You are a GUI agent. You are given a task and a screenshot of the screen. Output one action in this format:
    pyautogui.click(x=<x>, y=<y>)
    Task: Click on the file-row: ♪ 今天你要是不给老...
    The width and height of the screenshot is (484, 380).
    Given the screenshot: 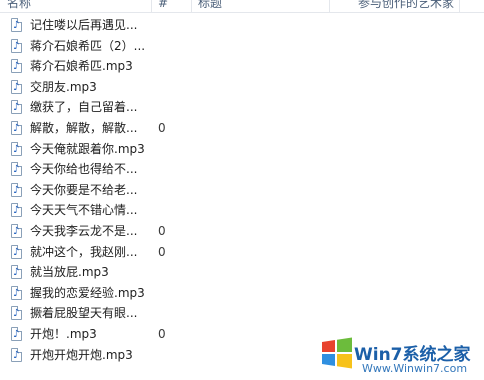 What is the action you would take?
    pyautogui.click(x=242, y=191)
    